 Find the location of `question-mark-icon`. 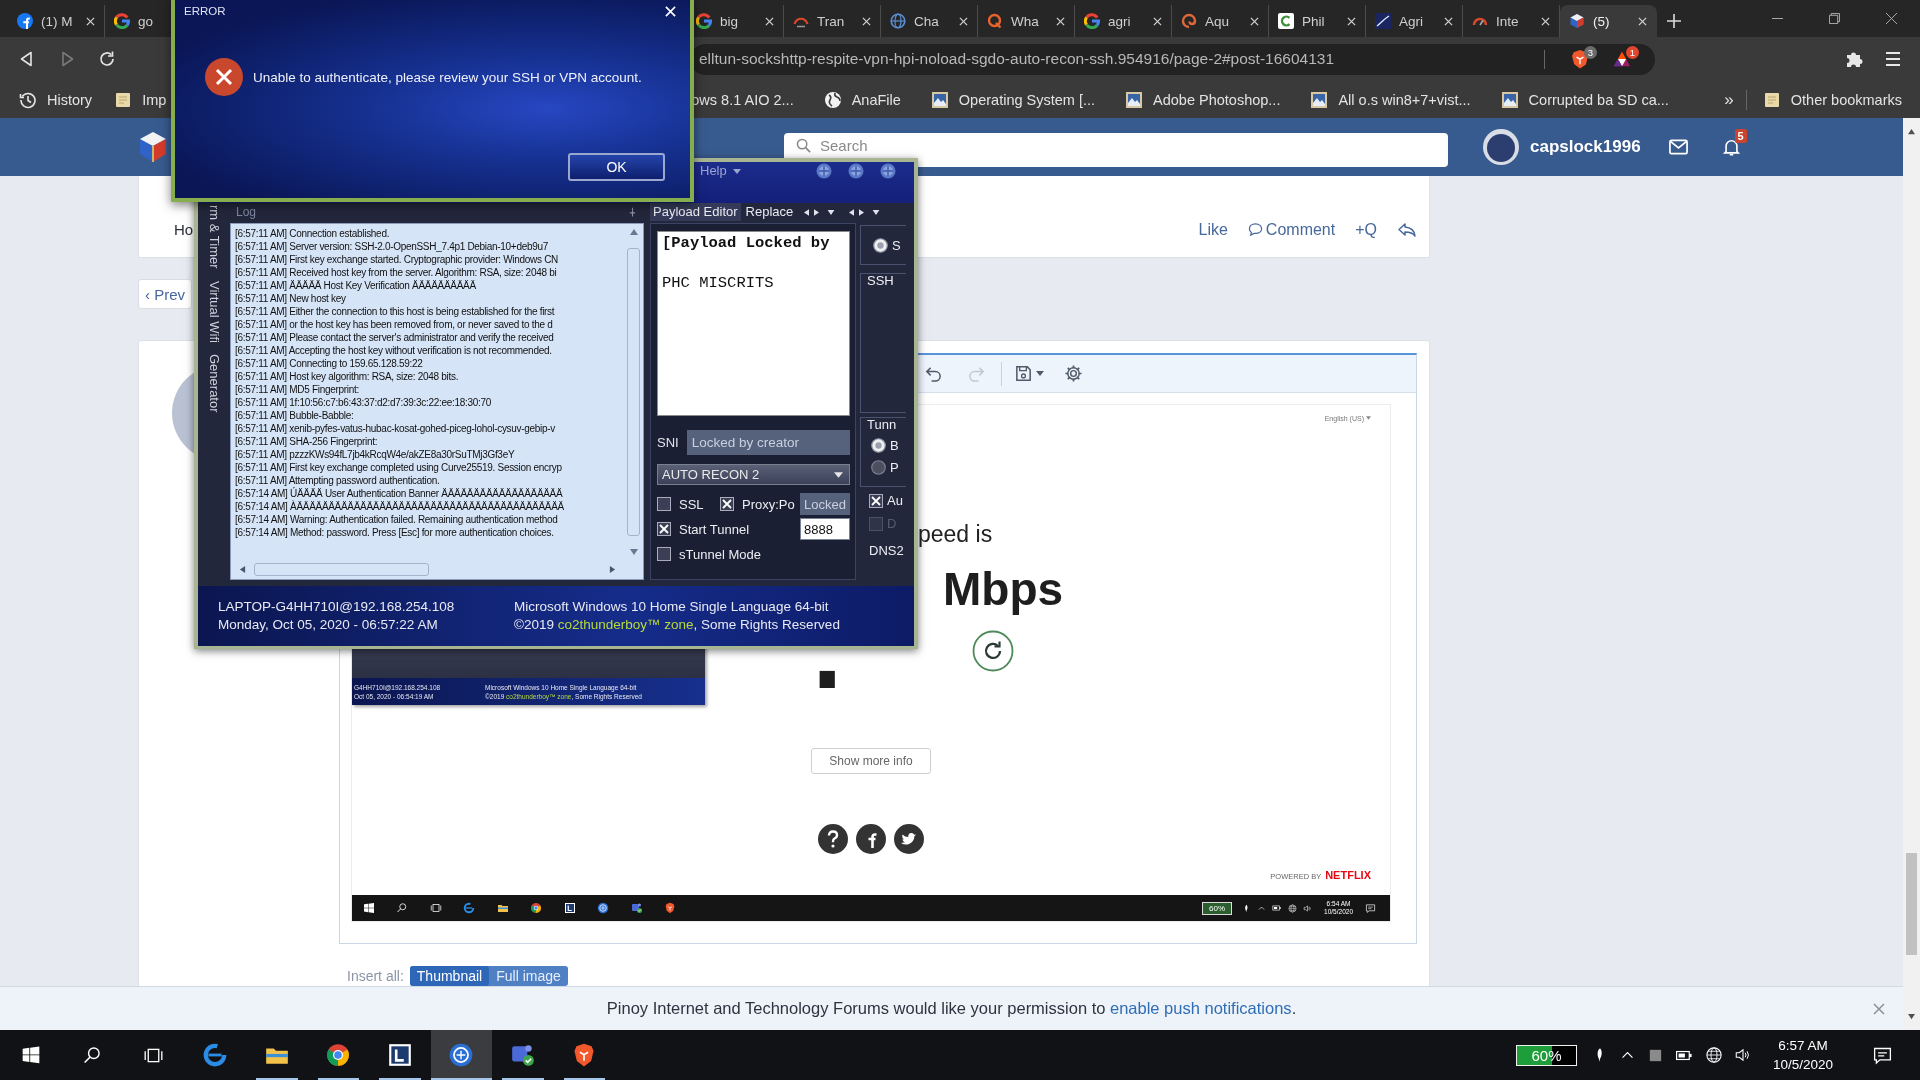

question-mark-icon is located at coordinates (833, 839).